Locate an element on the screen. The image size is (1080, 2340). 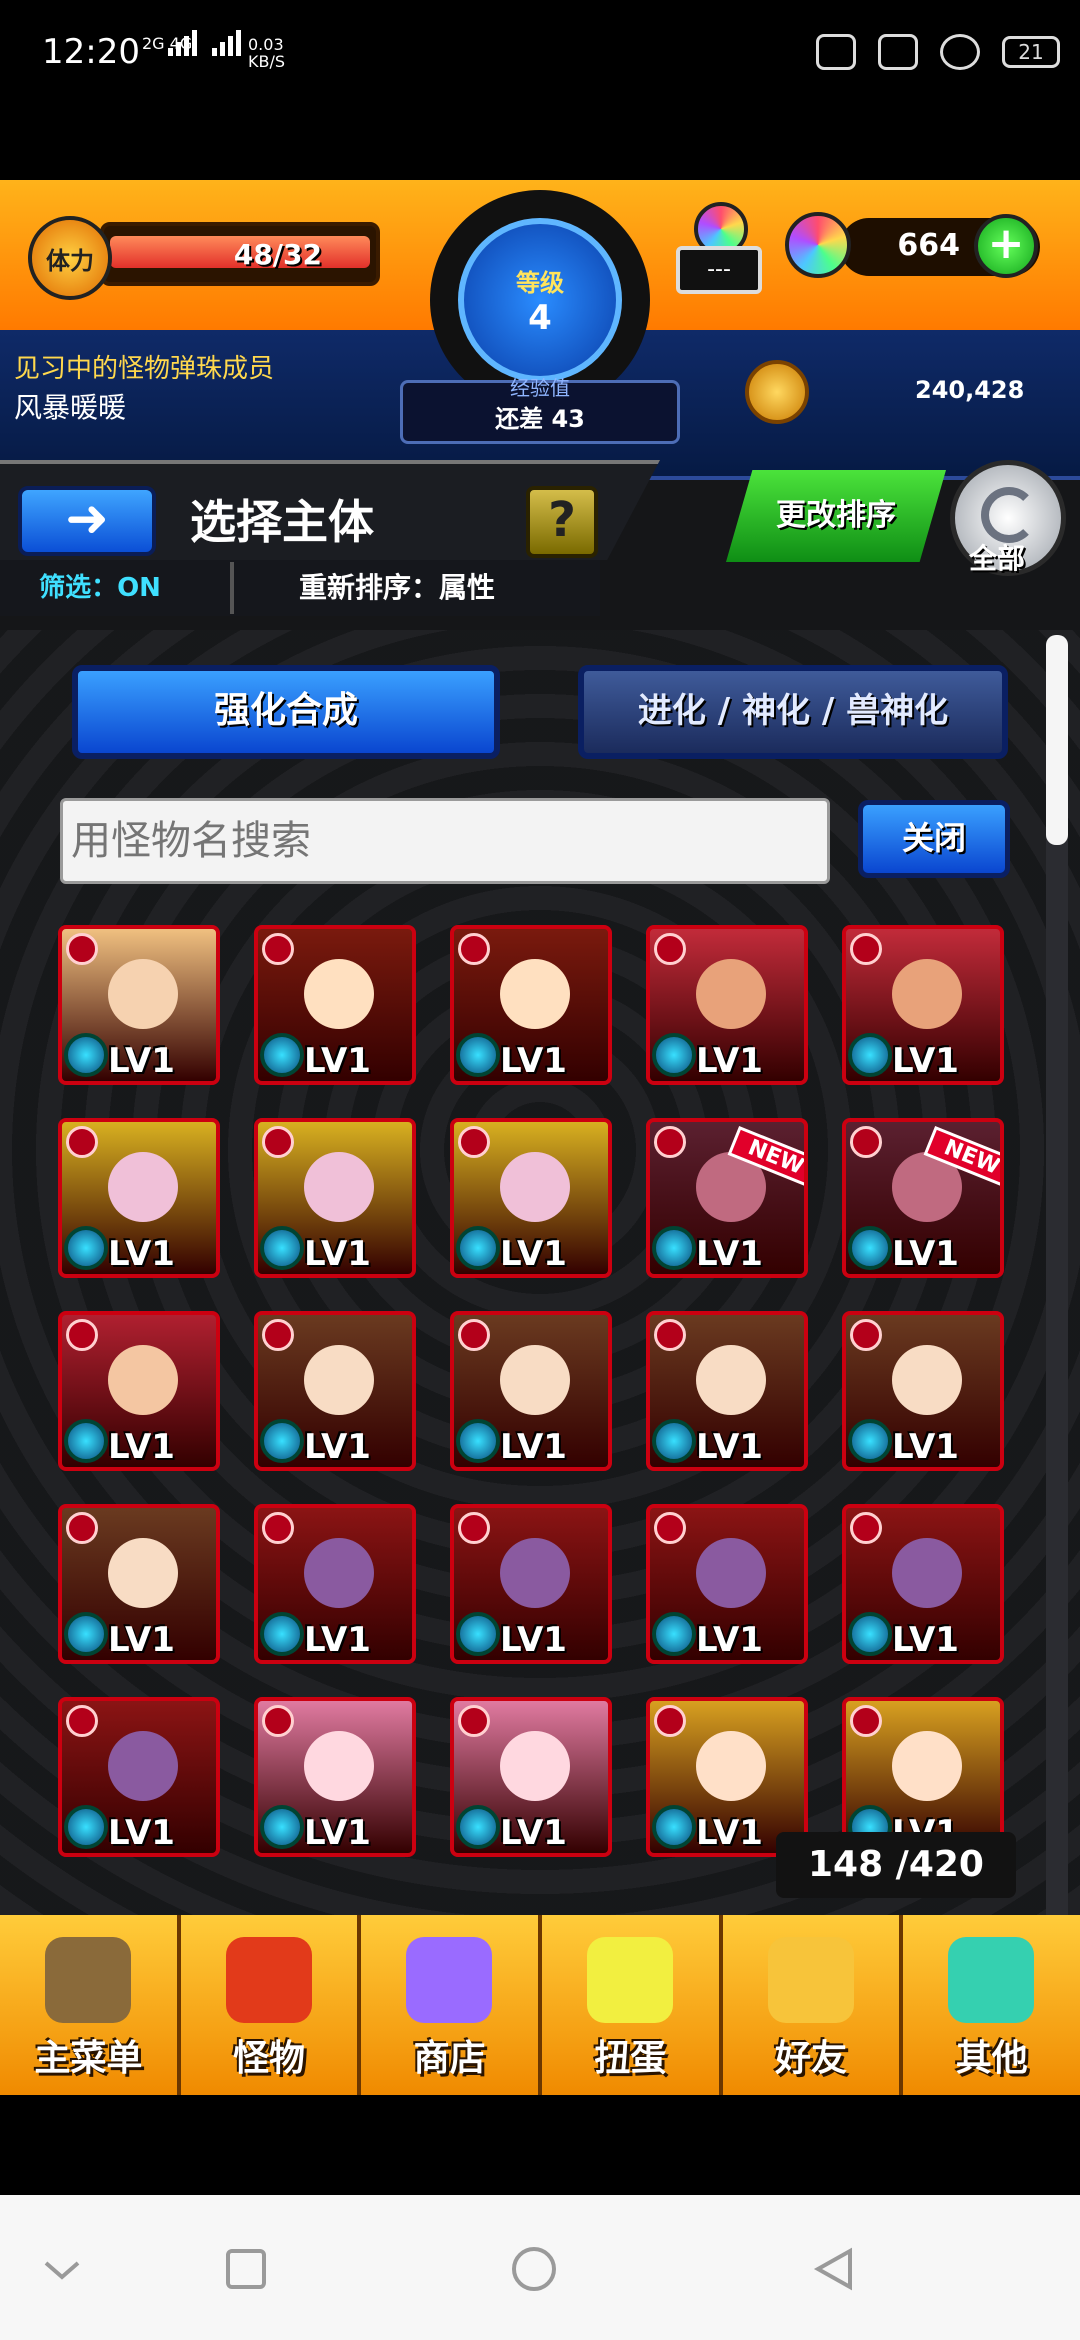
nav-recents-icon is located at coordinates (246, 2269).